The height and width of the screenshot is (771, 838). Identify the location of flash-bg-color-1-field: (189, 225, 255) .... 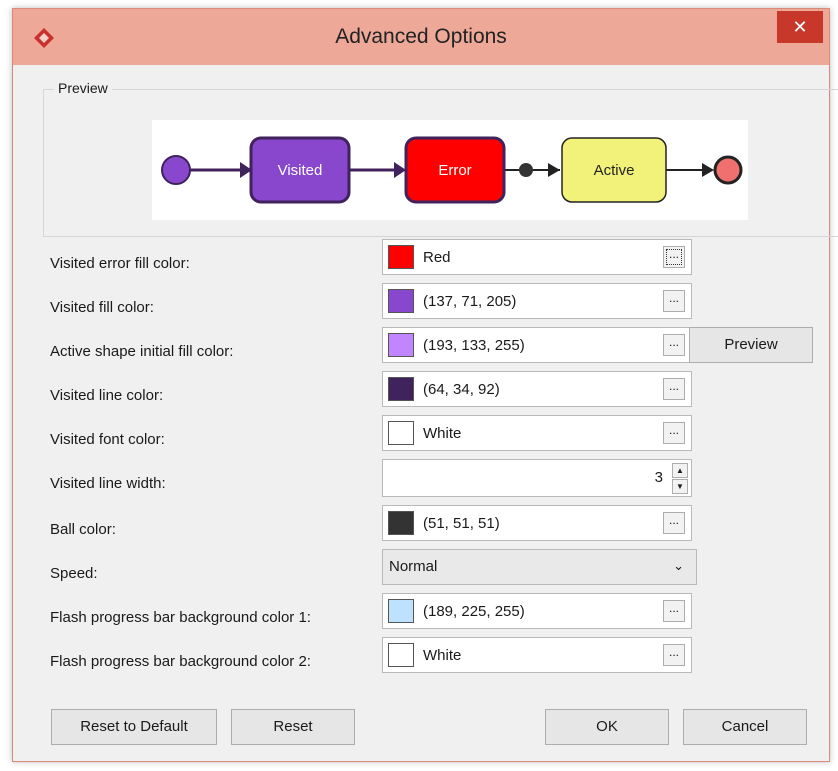
(537, 611).